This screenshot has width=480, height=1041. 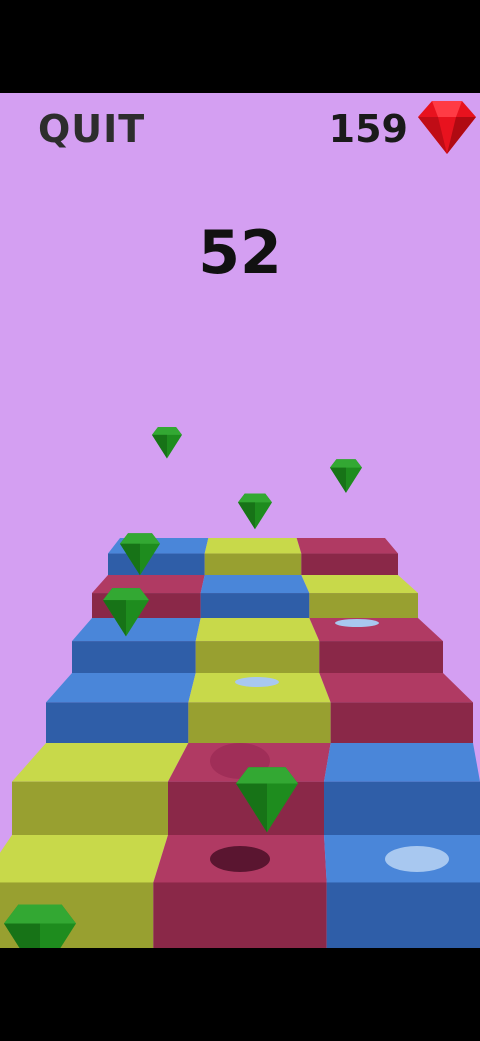 What do you see at coordinates (240, 253) in the screenshot?
I see `score-counter: 52` at bounding box center [240, 253].